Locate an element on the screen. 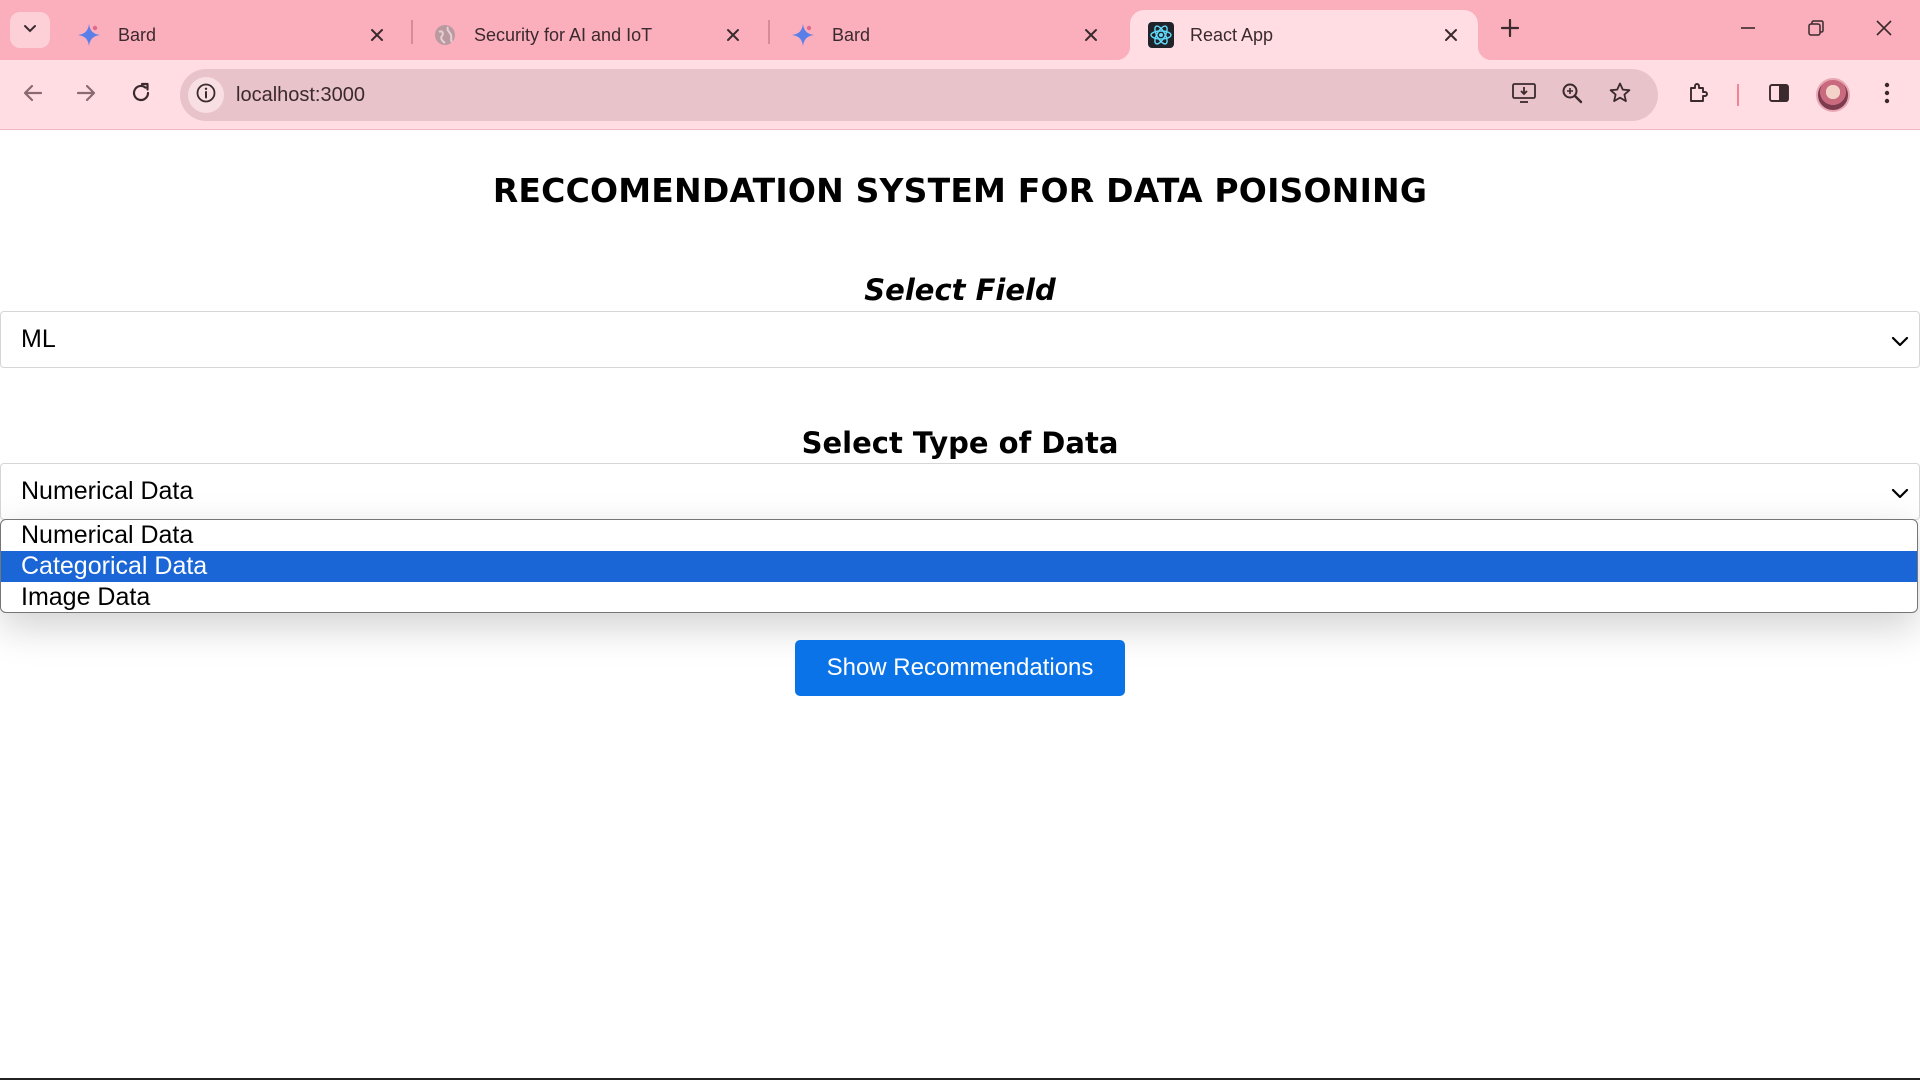 Image resolution: width=1920 pixels, height=1080 pixels. site-info-button is located at coordinates (206, 95).